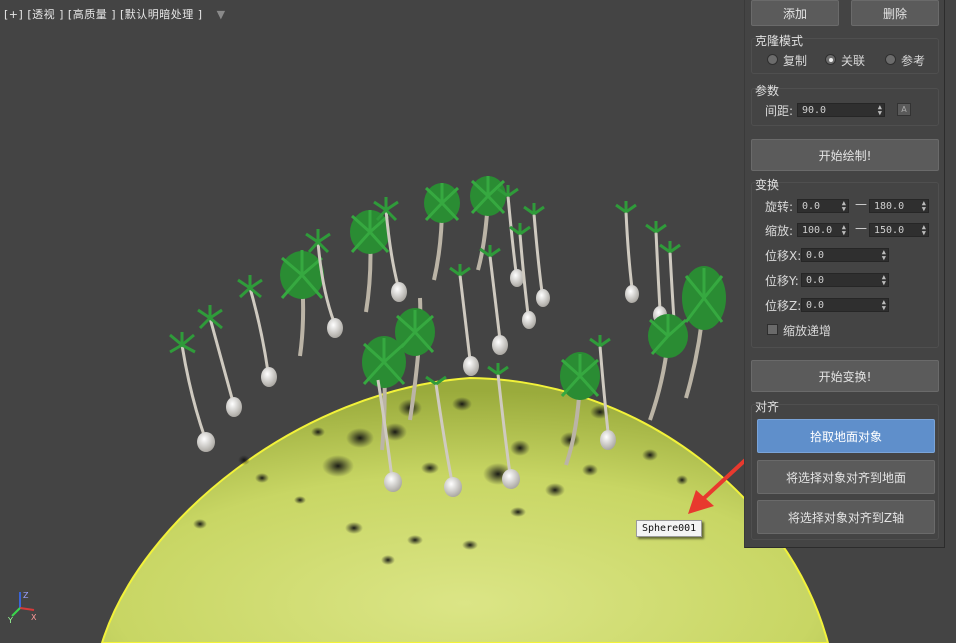 The image size is (956, 643). Describe the element at coordinates (779, 111) in the screenshot. I see `spacing-label: 间距:` at that location.